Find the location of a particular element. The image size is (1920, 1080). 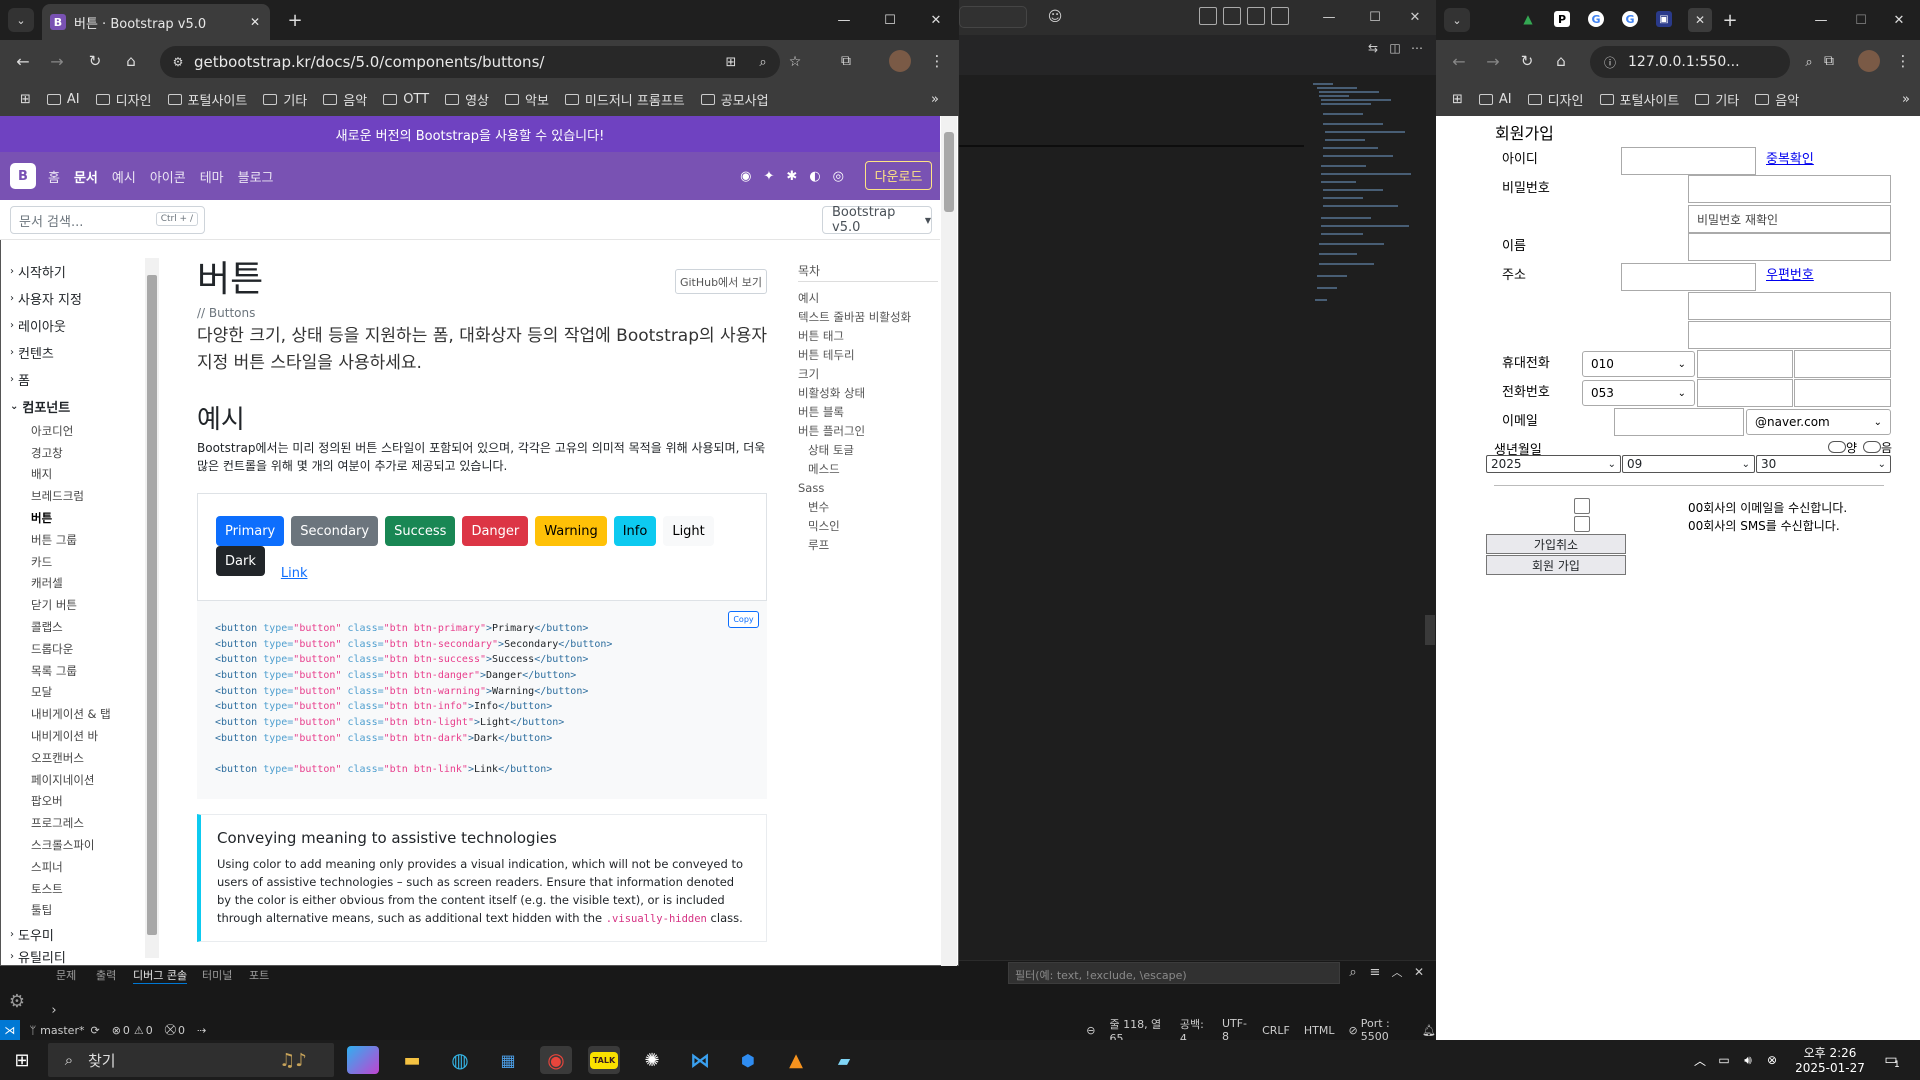

editor-scrollbar is located at coordinates (1430, 630).